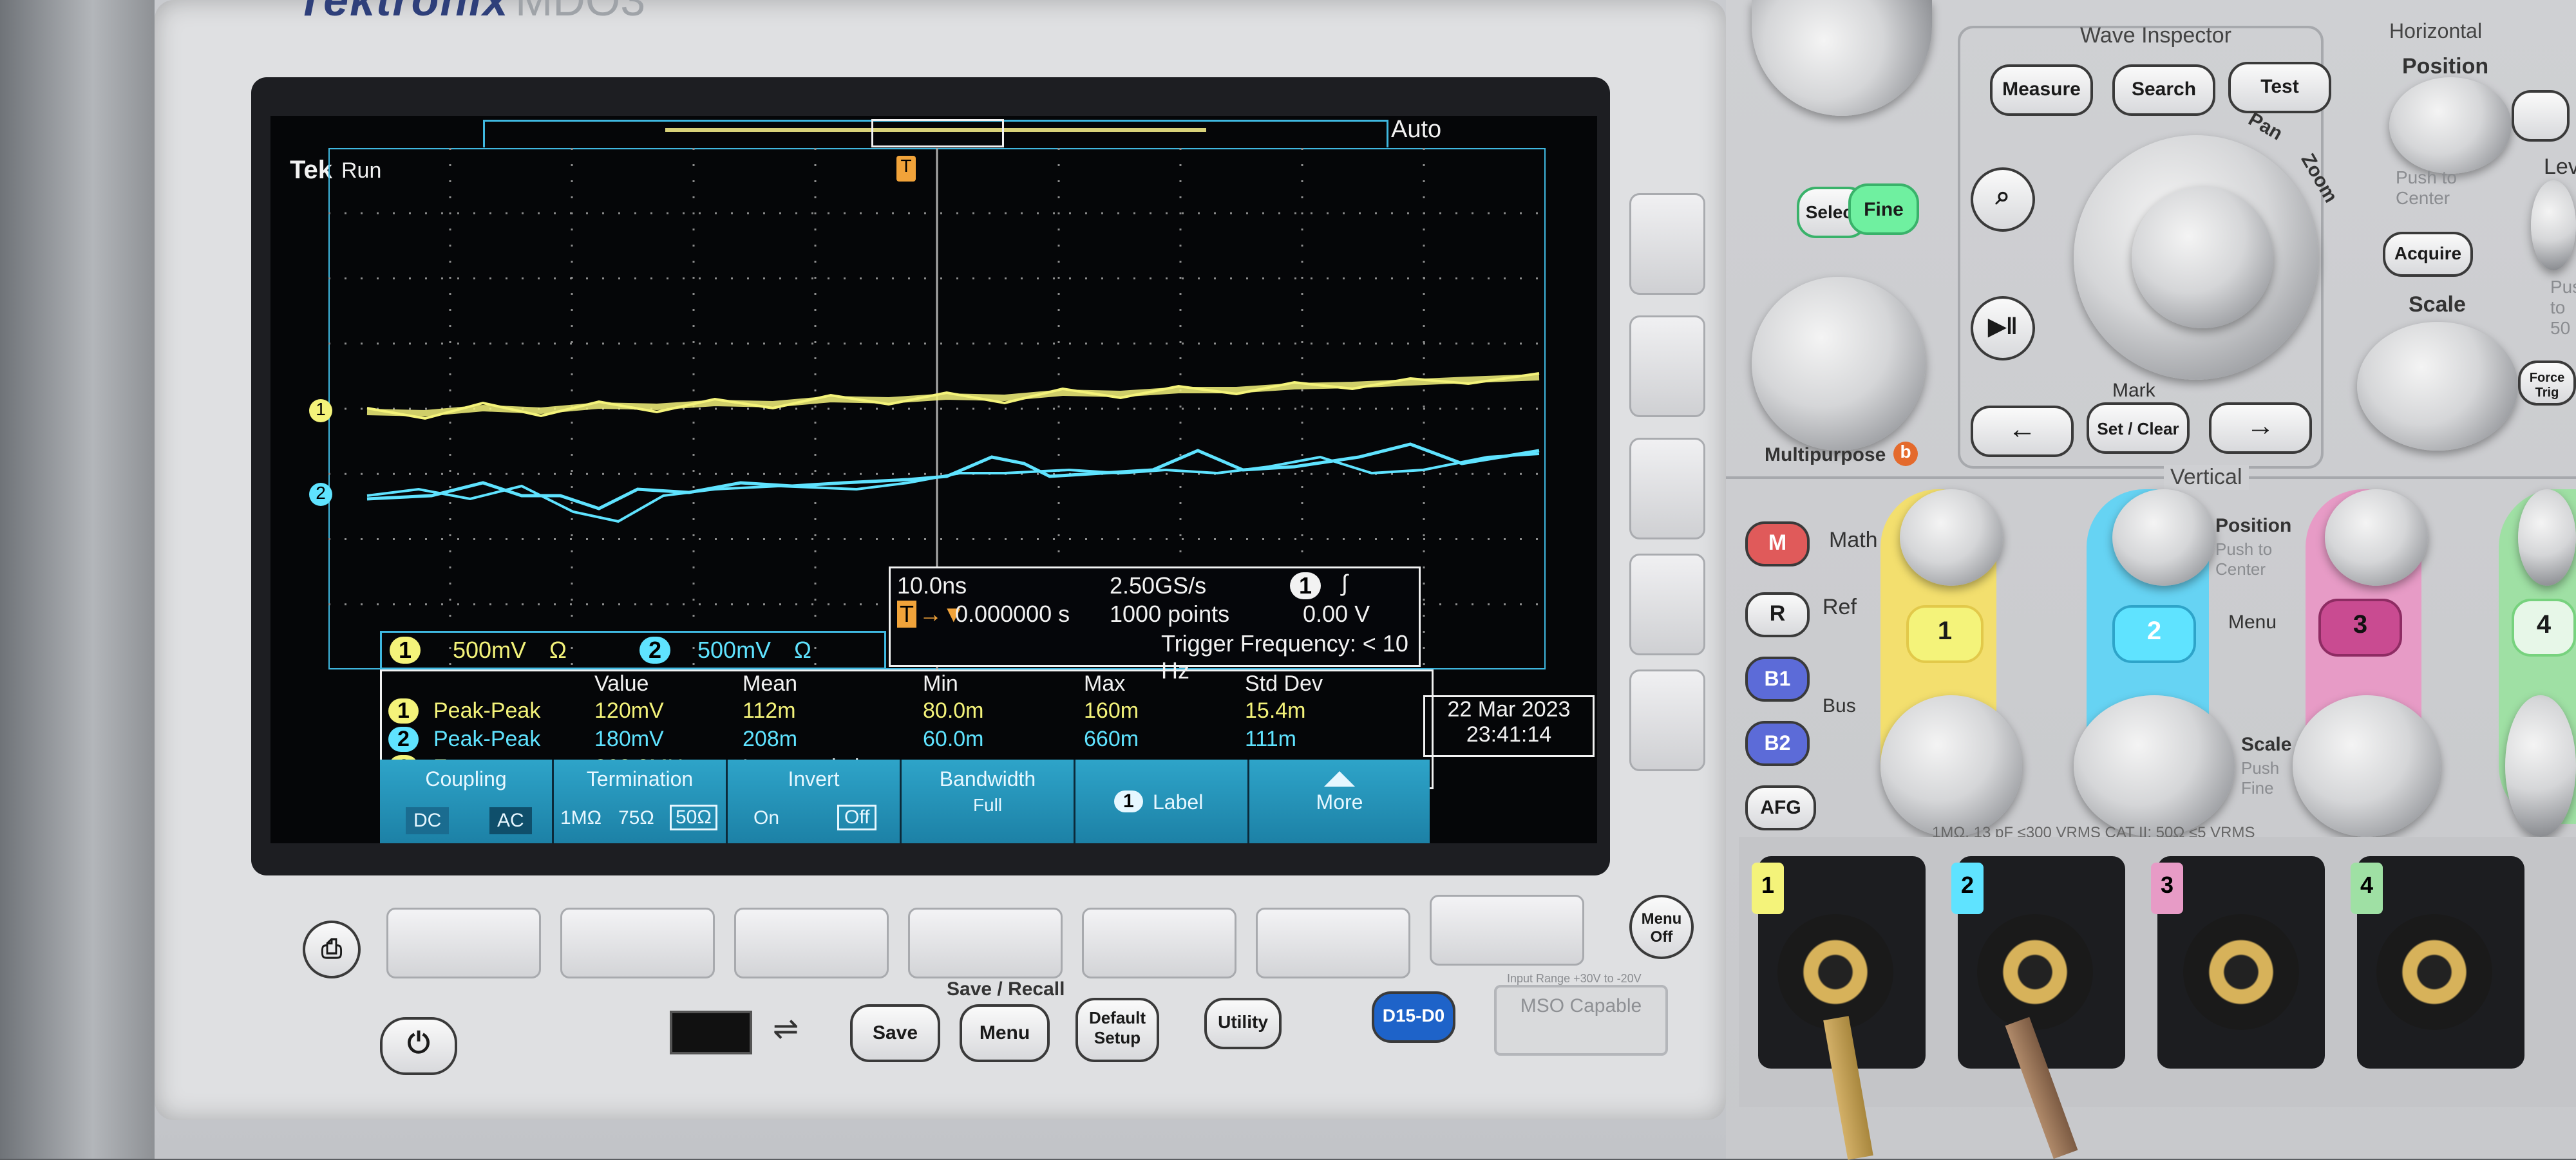 The width and height of the screenshot is (2576, 1160). What do you see at coordinates (2241, 972) in the screenshot?
I see `ch3-bnc-input` at bounding box center [2241, 972].